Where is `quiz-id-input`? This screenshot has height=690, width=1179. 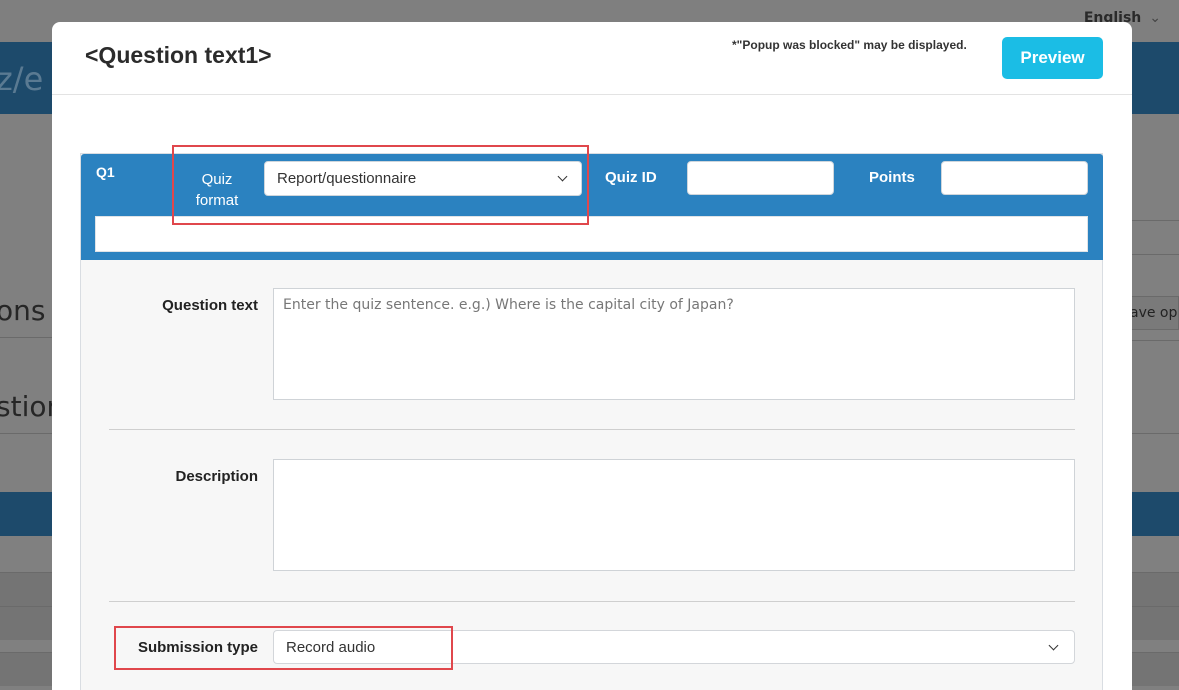
quiz-id-input is located at coordinates (760, 178).